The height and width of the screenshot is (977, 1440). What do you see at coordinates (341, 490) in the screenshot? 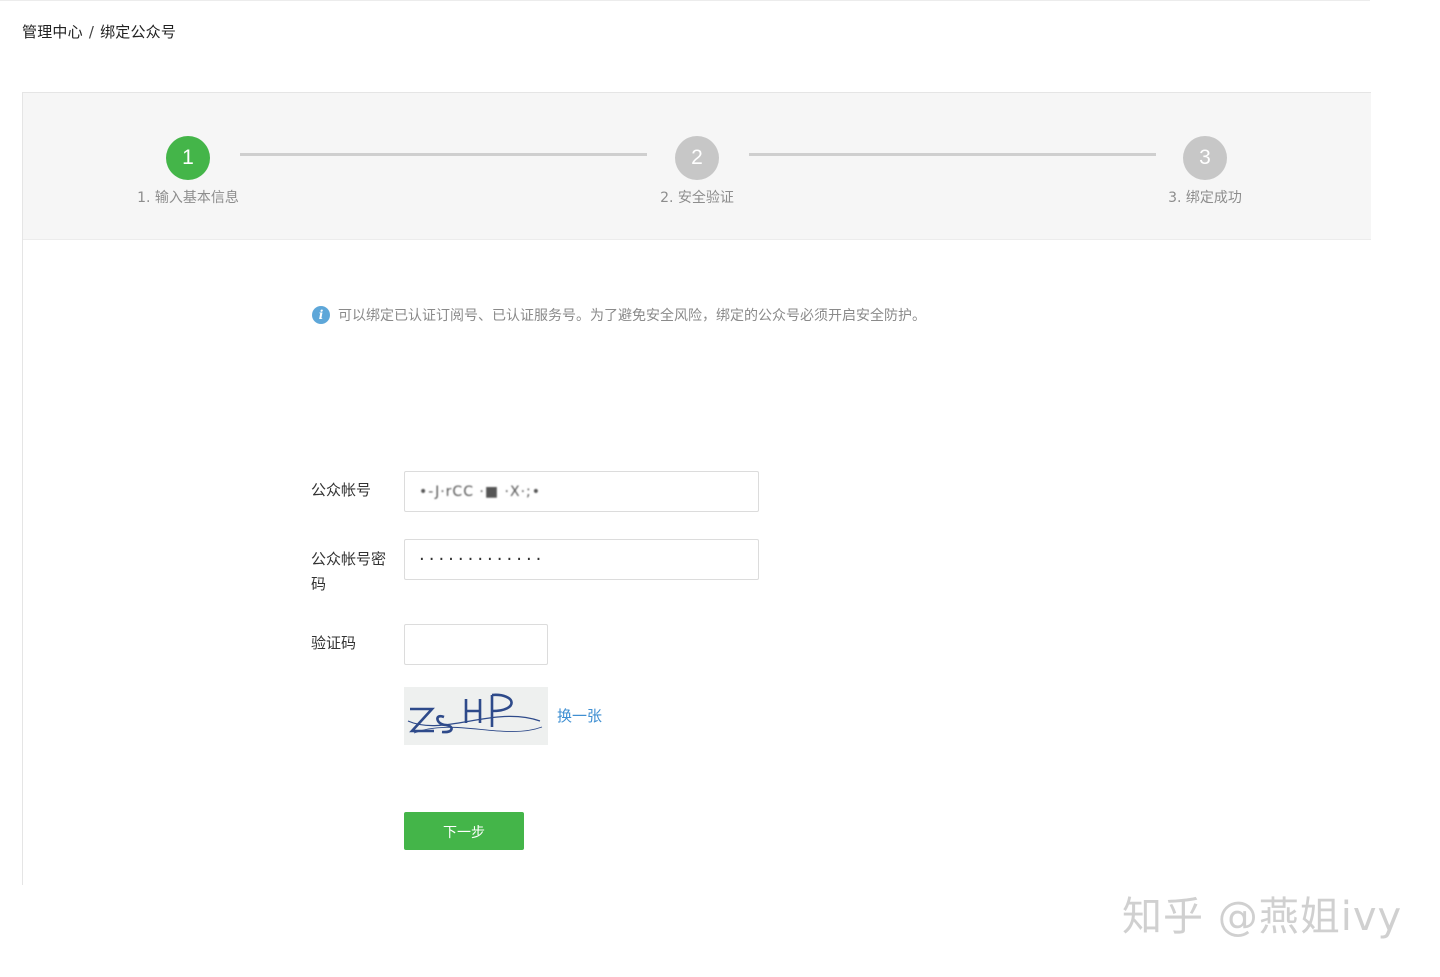
I see `account-label: 公众帐号` at bounding box center [341, 490].